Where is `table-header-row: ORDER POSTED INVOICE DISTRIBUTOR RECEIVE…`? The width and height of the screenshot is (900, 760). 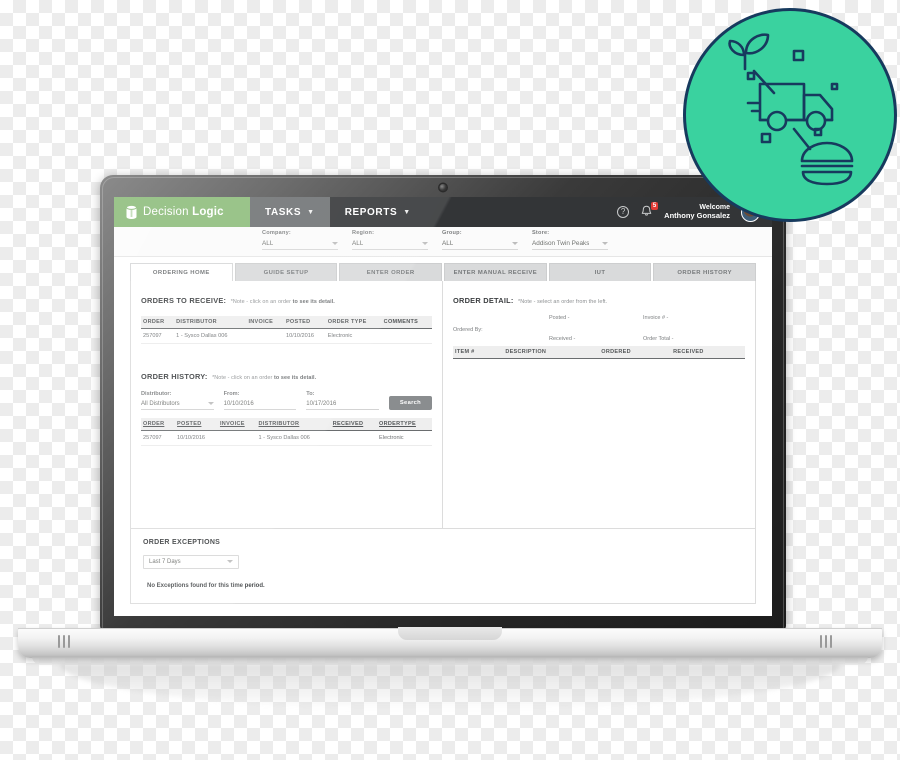
table-header-row: ORDER POSTED INVOICE DISTRIBUTOR RECEIVE… is located at coordinates (286, 424).